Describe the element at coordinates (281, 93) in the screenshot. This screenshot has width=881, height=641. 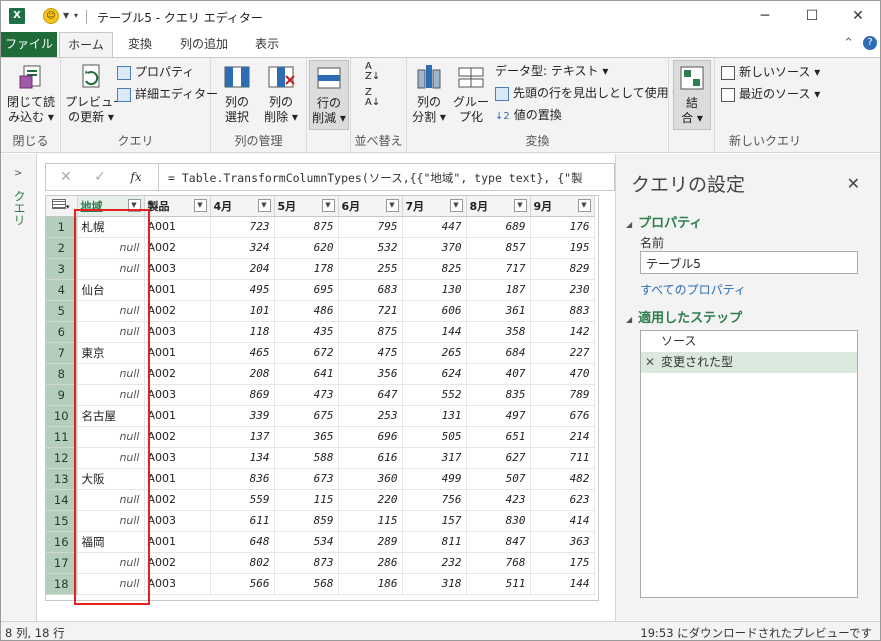
I see `remove-columns-button: 列の 削除 ▾` at that location.